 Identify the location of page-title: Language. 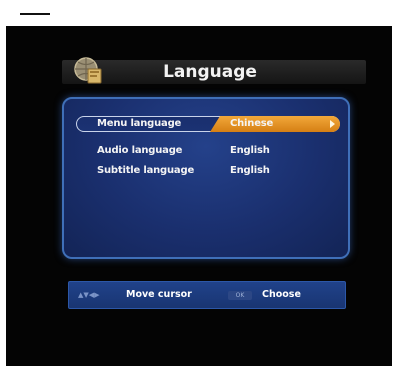
(210, 72).